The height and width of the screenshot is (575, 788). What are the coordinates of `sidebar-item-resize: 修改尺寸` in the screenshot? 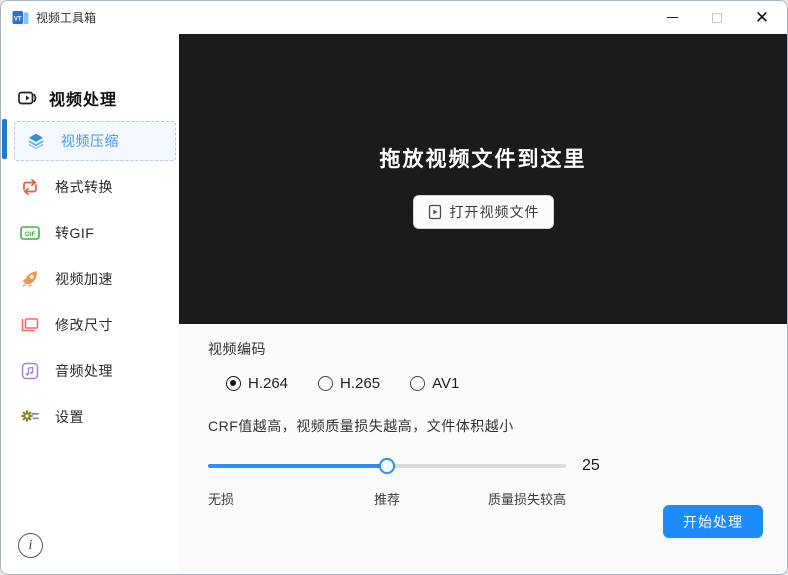 It's located at (90, 325).